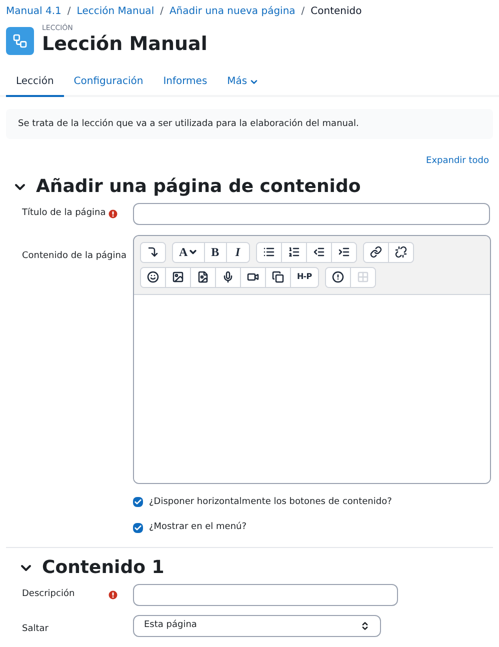 The height and width of the screenshot is (647, 499). Describe the element at coordinates (365, 625) in the screenshot. I see `select-arrows-icon` at that location.